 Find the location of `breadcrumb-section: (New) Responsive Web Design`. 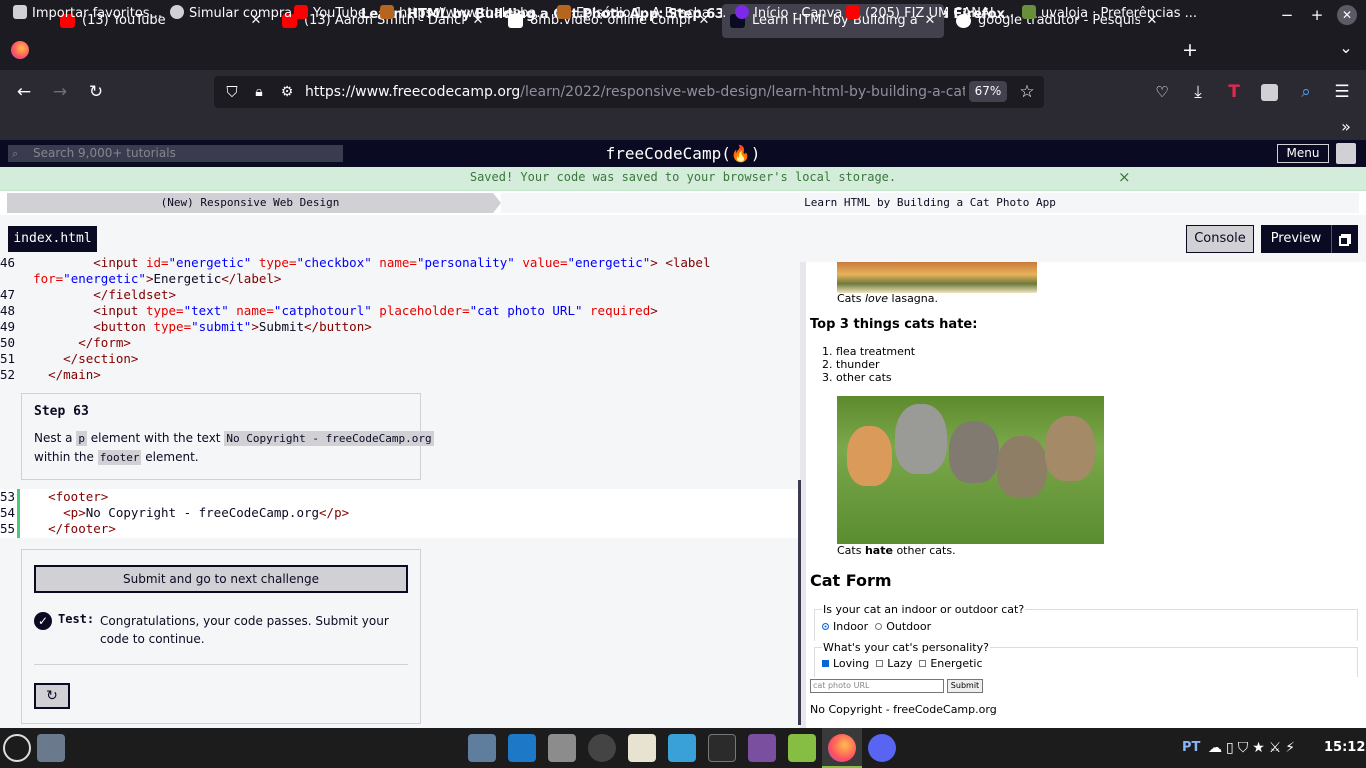

breadcrumb-section: (New) Responsive Web Design is located at coordinates (250, 203).